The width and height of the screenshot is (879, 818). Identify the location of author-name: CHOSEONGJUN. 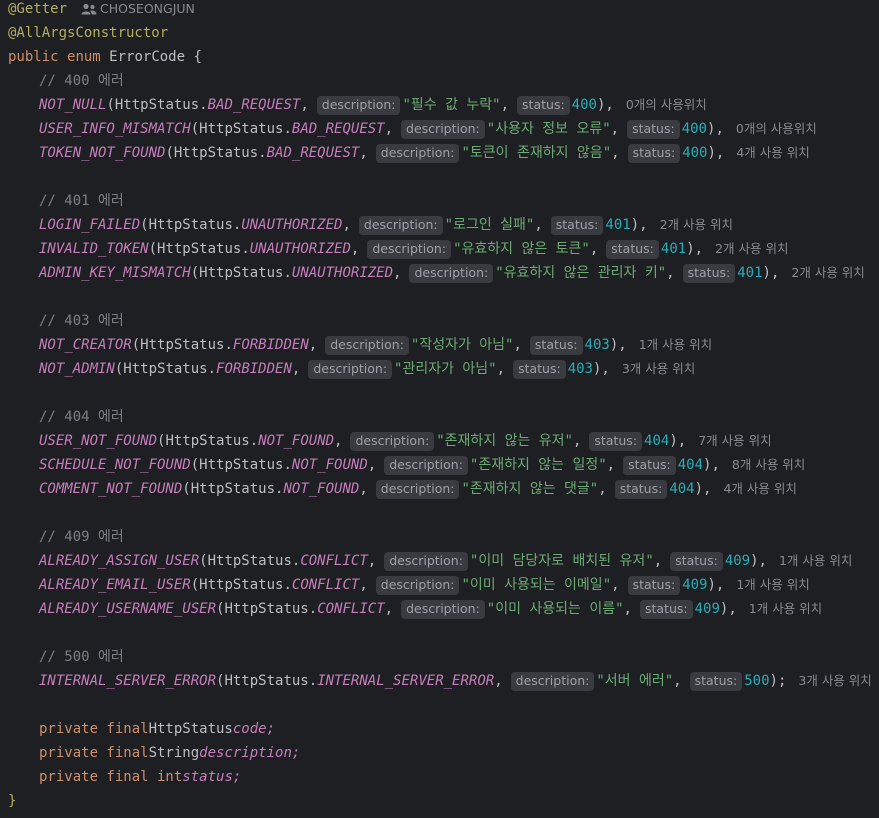
(147, 10).